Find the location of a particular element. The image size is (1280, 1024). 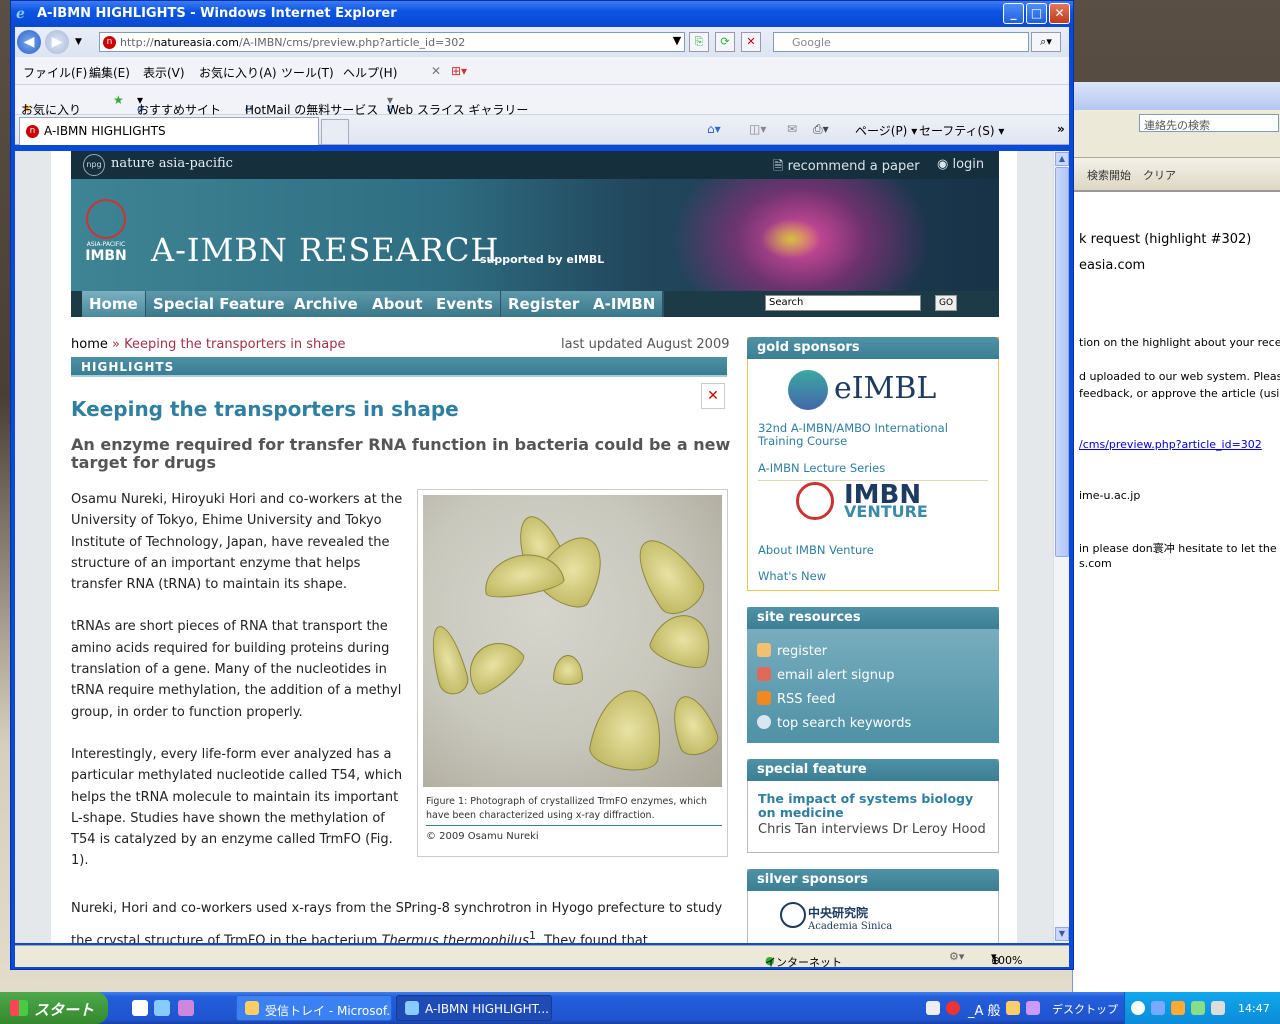

forward-arrow-icon: ▶ is located at coordinates (57, 42).